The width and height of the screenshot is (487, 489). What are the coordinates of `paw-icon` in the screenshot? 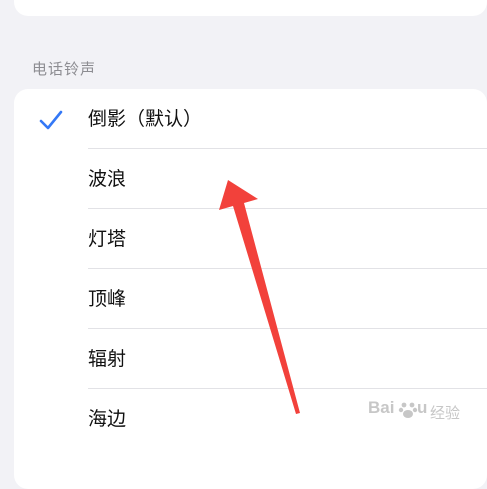 It's located at (408, 410).